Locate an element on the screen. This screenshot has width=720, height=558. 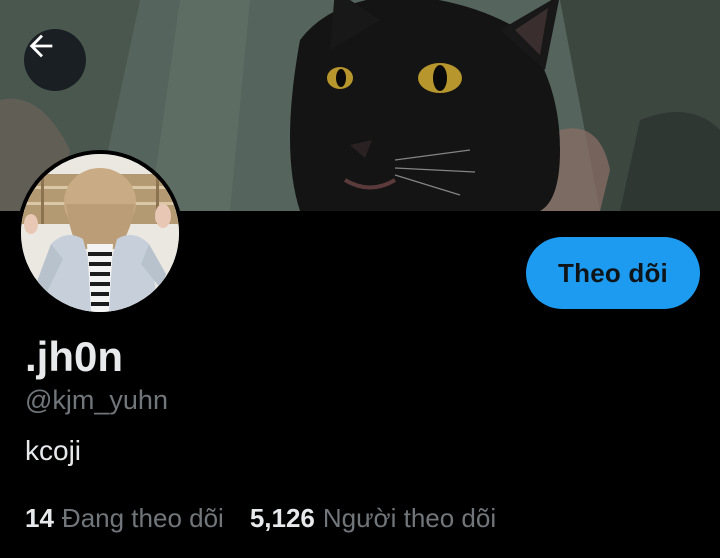
profile-bio: kcoji is located at coordinates (53, 450).